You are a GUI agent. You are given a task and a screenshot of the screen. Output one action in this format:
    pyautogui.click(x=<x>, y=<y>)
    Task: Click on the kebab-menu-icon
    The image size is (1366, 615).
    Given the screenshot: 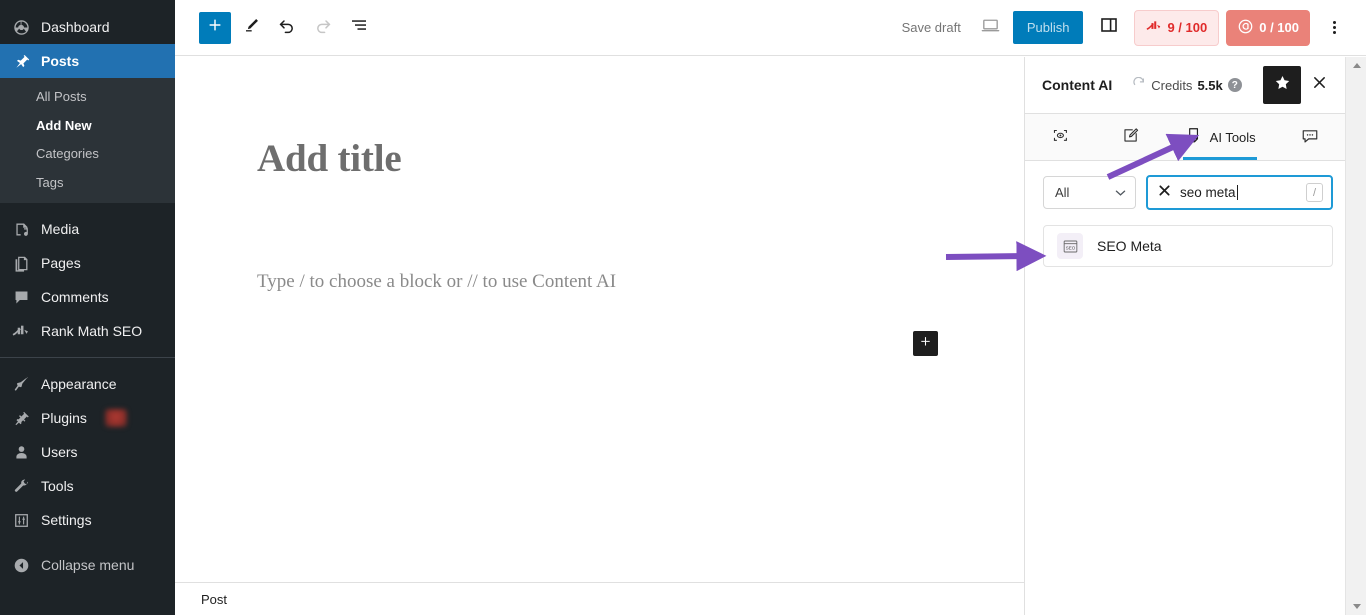 What is the action you would take?
    pyautogui.click(x=1334, y=27)
    